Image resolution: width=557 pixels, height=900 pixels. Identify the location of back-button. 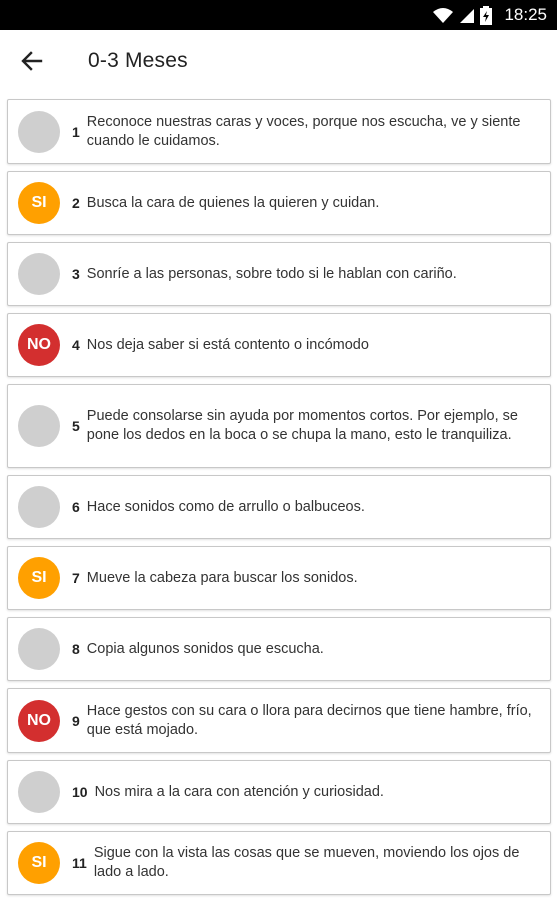
(32, 61).